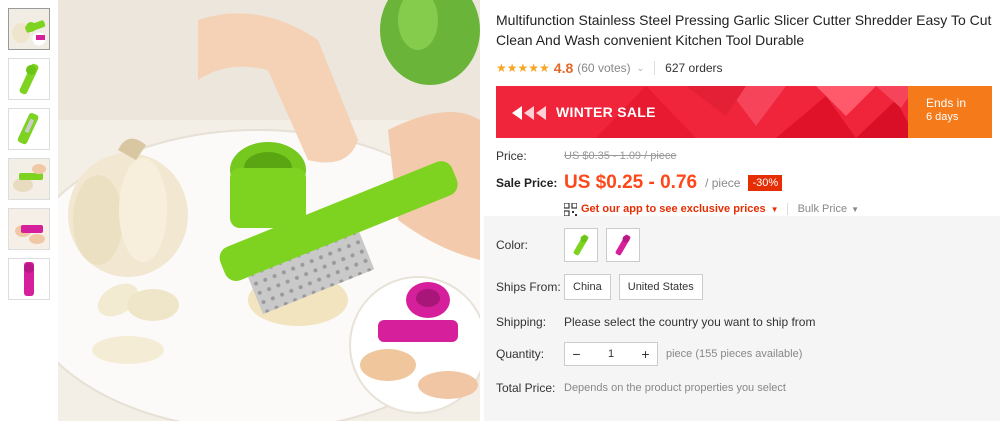 This screenshot has height=421, width=1000. What do you see at coordinates (527, 183) in the screenshot?
I see `sale-price-label: Sale Price:` at bounding box center [527, 183].